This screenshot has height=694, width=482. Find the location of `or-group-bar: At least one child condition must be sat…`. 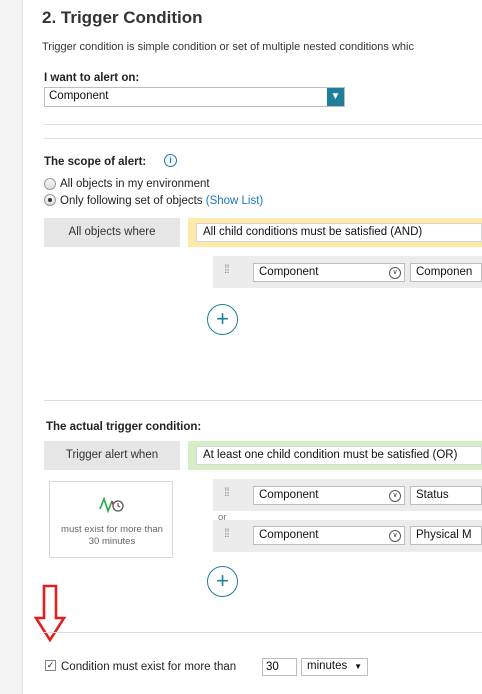

or-group-bar: At least one child condition must be sat… is located at coordinates (335, 455).